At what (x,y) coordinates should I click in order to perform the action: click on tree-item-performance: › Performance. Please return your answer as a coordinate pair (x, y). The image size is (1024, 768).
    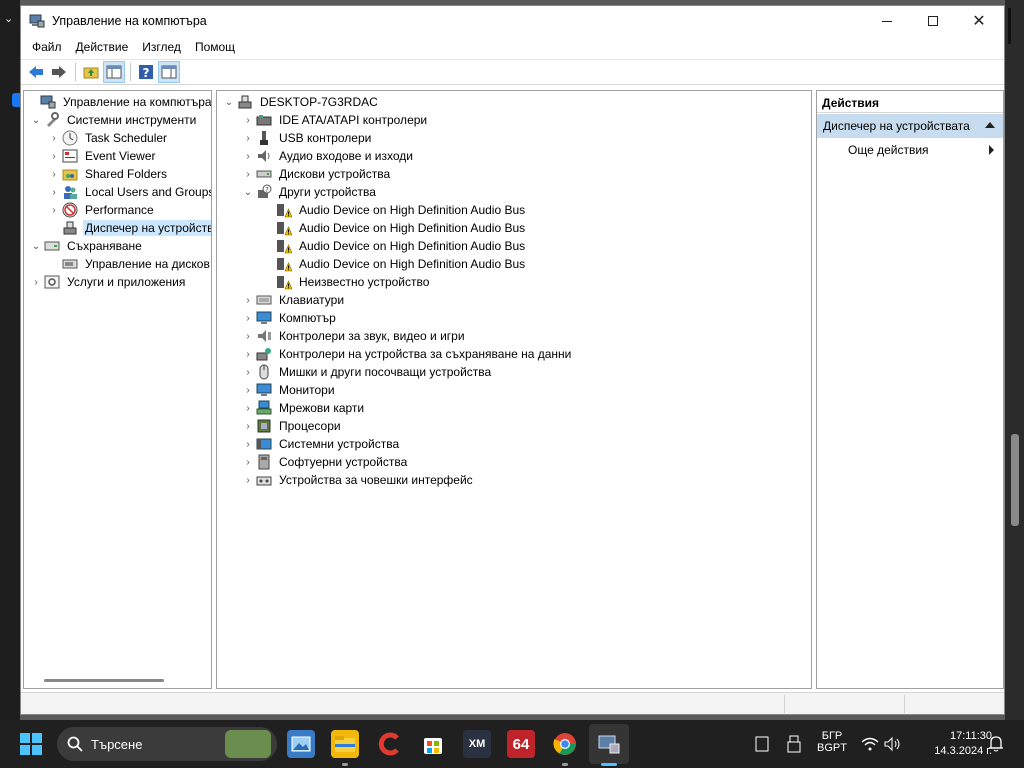
    Looking at the image, I should click on (101, 210).